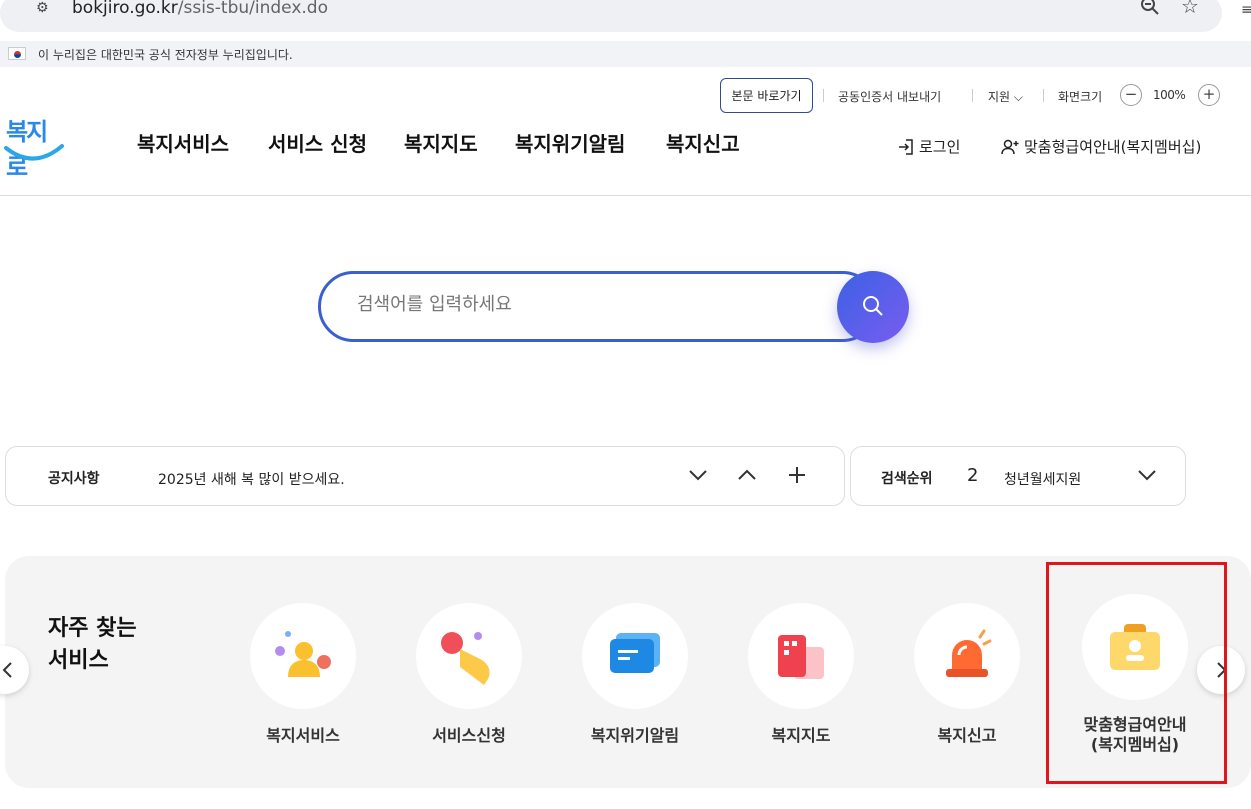 Image resolution: width=1251 pixels, height=809 pixels. I want to click on gnb-welfare-map: 복지지도, so click(441, 142).